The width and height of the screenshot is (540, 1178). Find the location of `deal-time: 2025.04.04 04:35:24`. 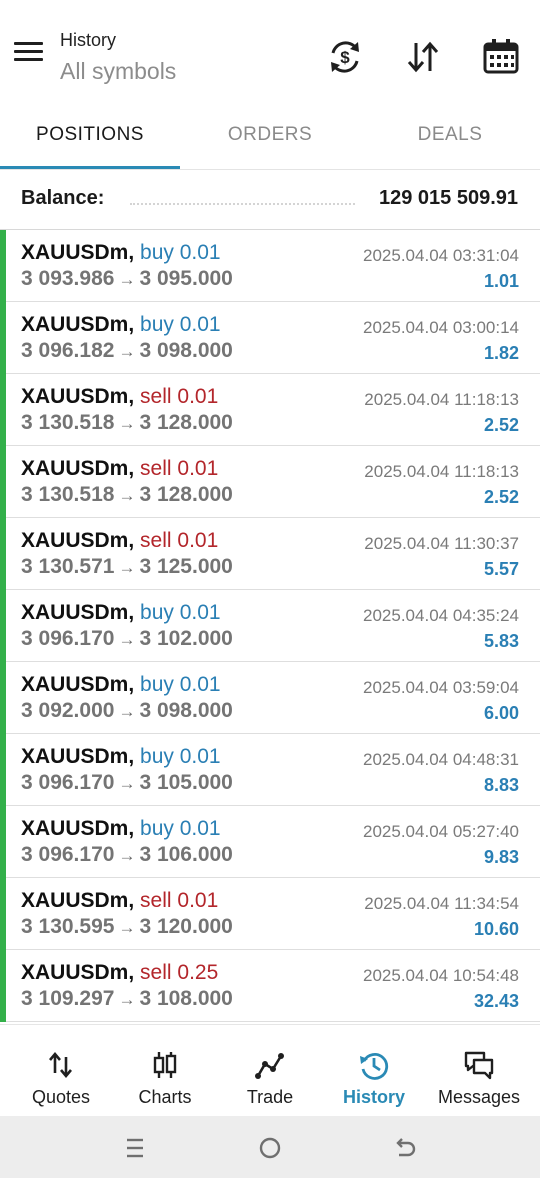

deal-time: 2025.04.04 04:35:24 is located at coordinates (441, 615).